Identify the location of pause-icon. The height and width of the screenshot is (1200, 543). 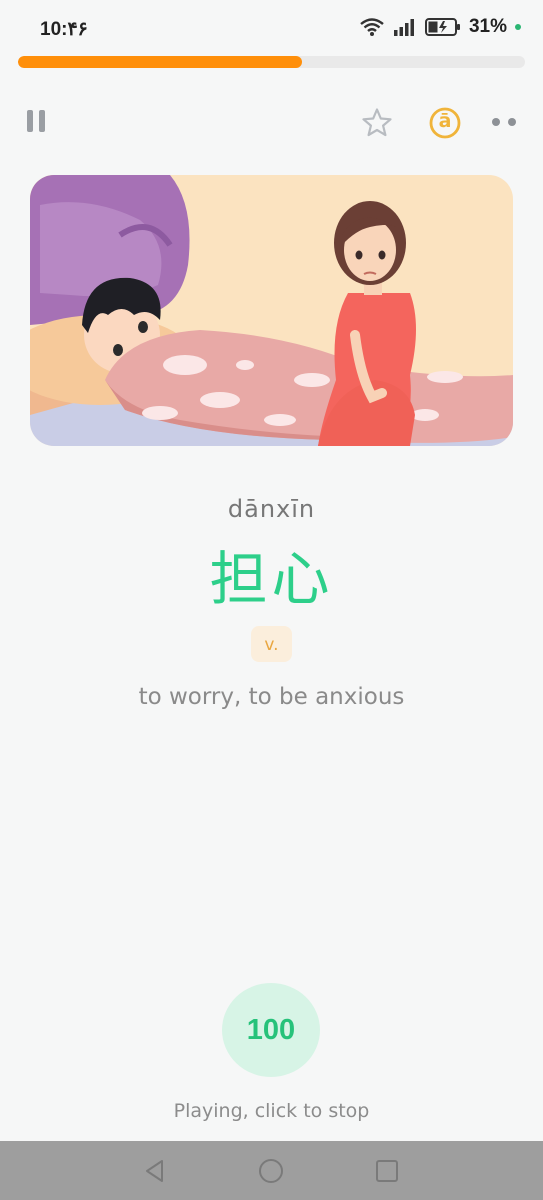
(37, 122).